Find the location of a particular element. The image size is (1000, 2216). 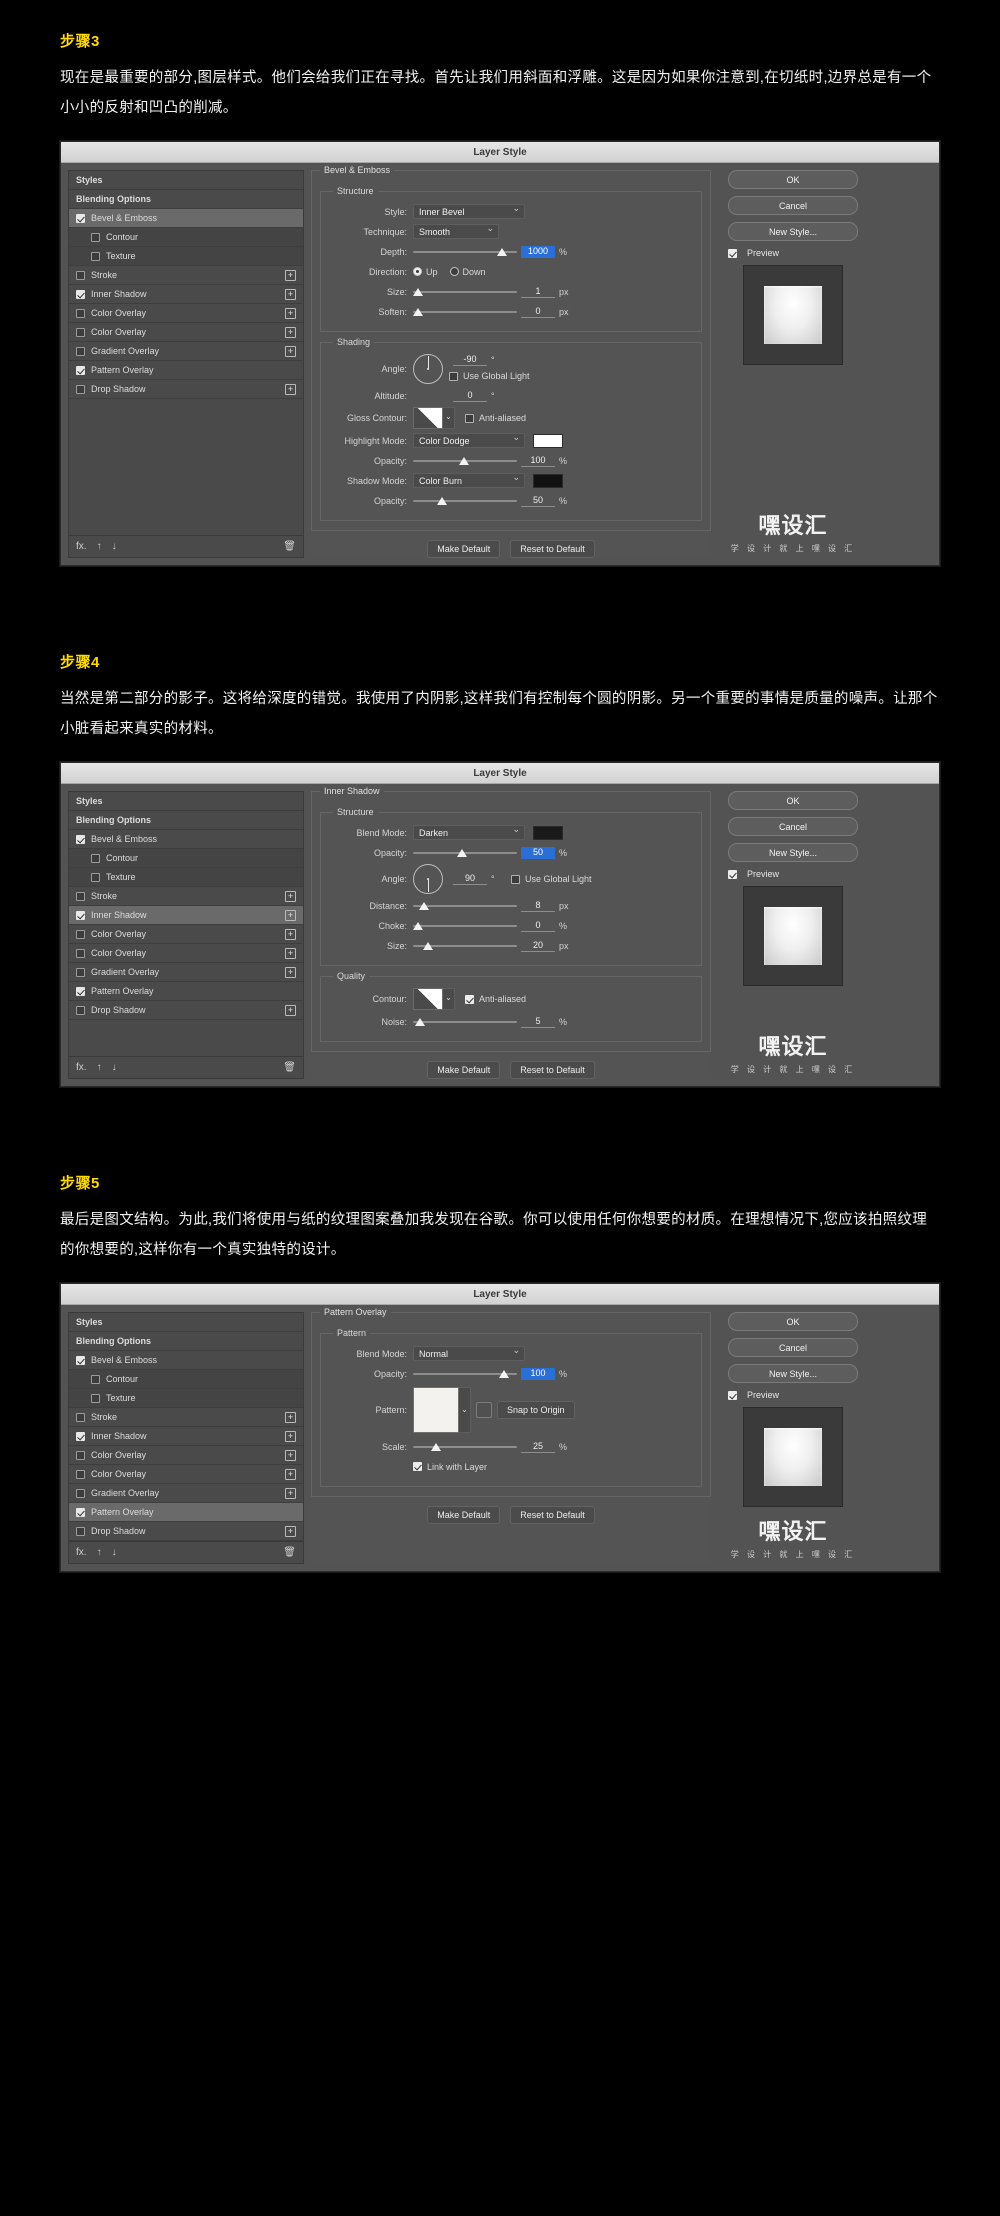

angle-value: -90 is located at coordinates (470, 360).